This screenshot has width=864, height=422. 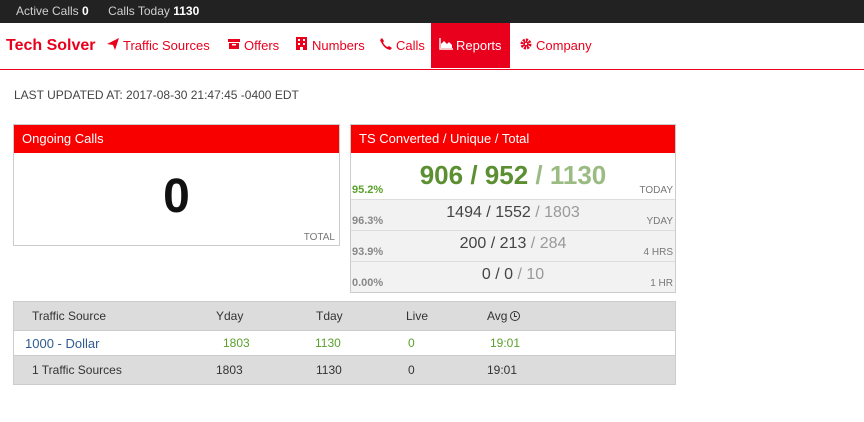 I want to click on ts-total: 1803, so click(x=562, y=212).